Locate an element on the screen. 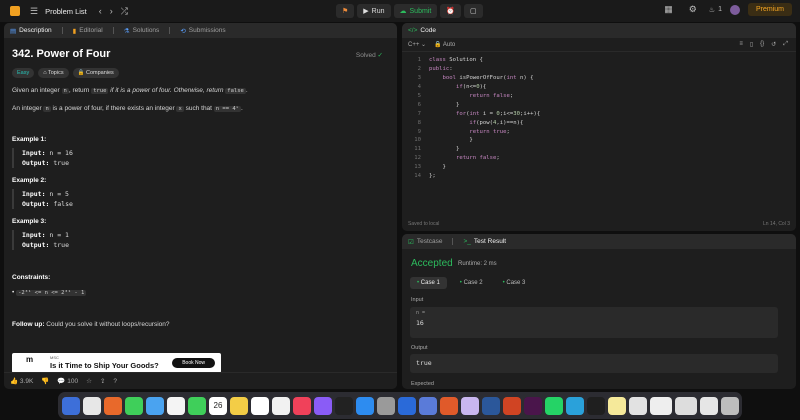  line-number: 13 is located at coordinates (417, 167).